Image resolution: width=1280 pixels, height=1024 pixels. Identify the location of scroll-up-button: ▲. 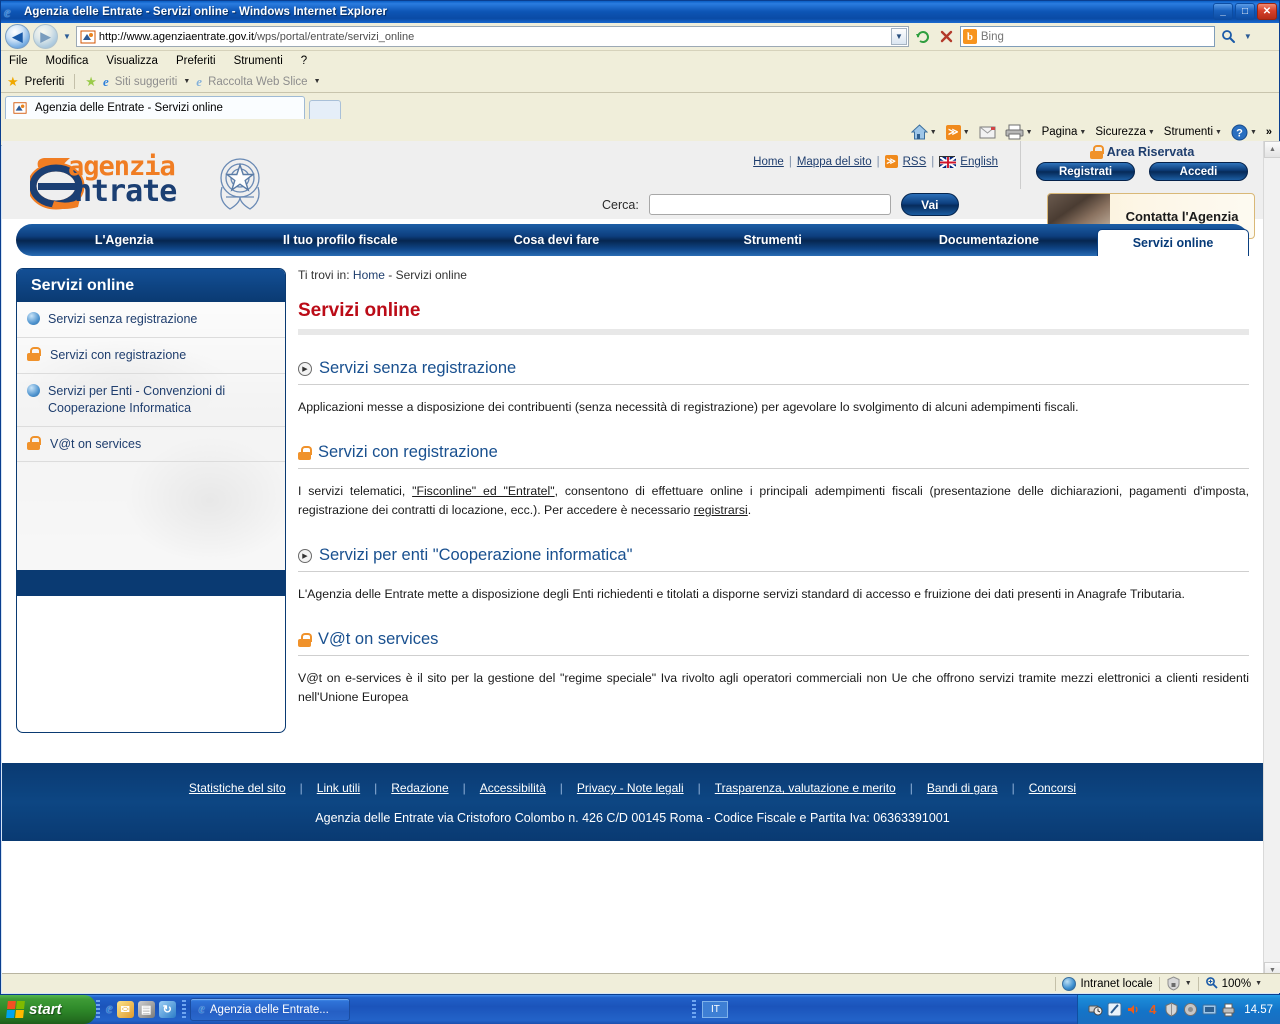
(1272, 149).